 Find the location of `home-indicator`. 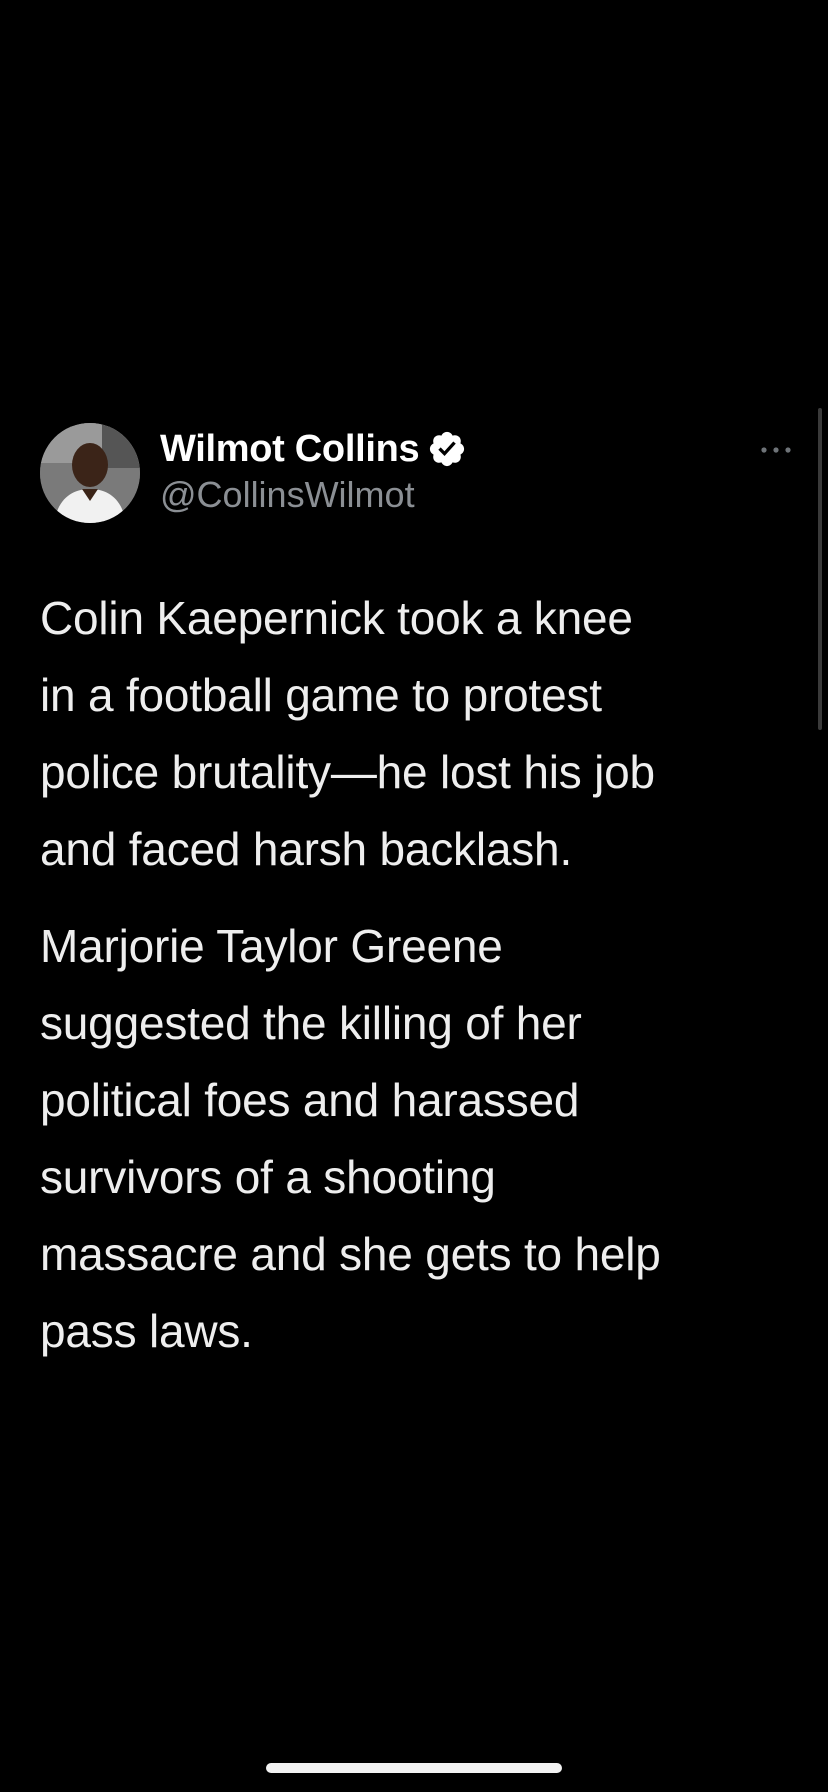

home-indicator is located at coordinates (414, 1768).